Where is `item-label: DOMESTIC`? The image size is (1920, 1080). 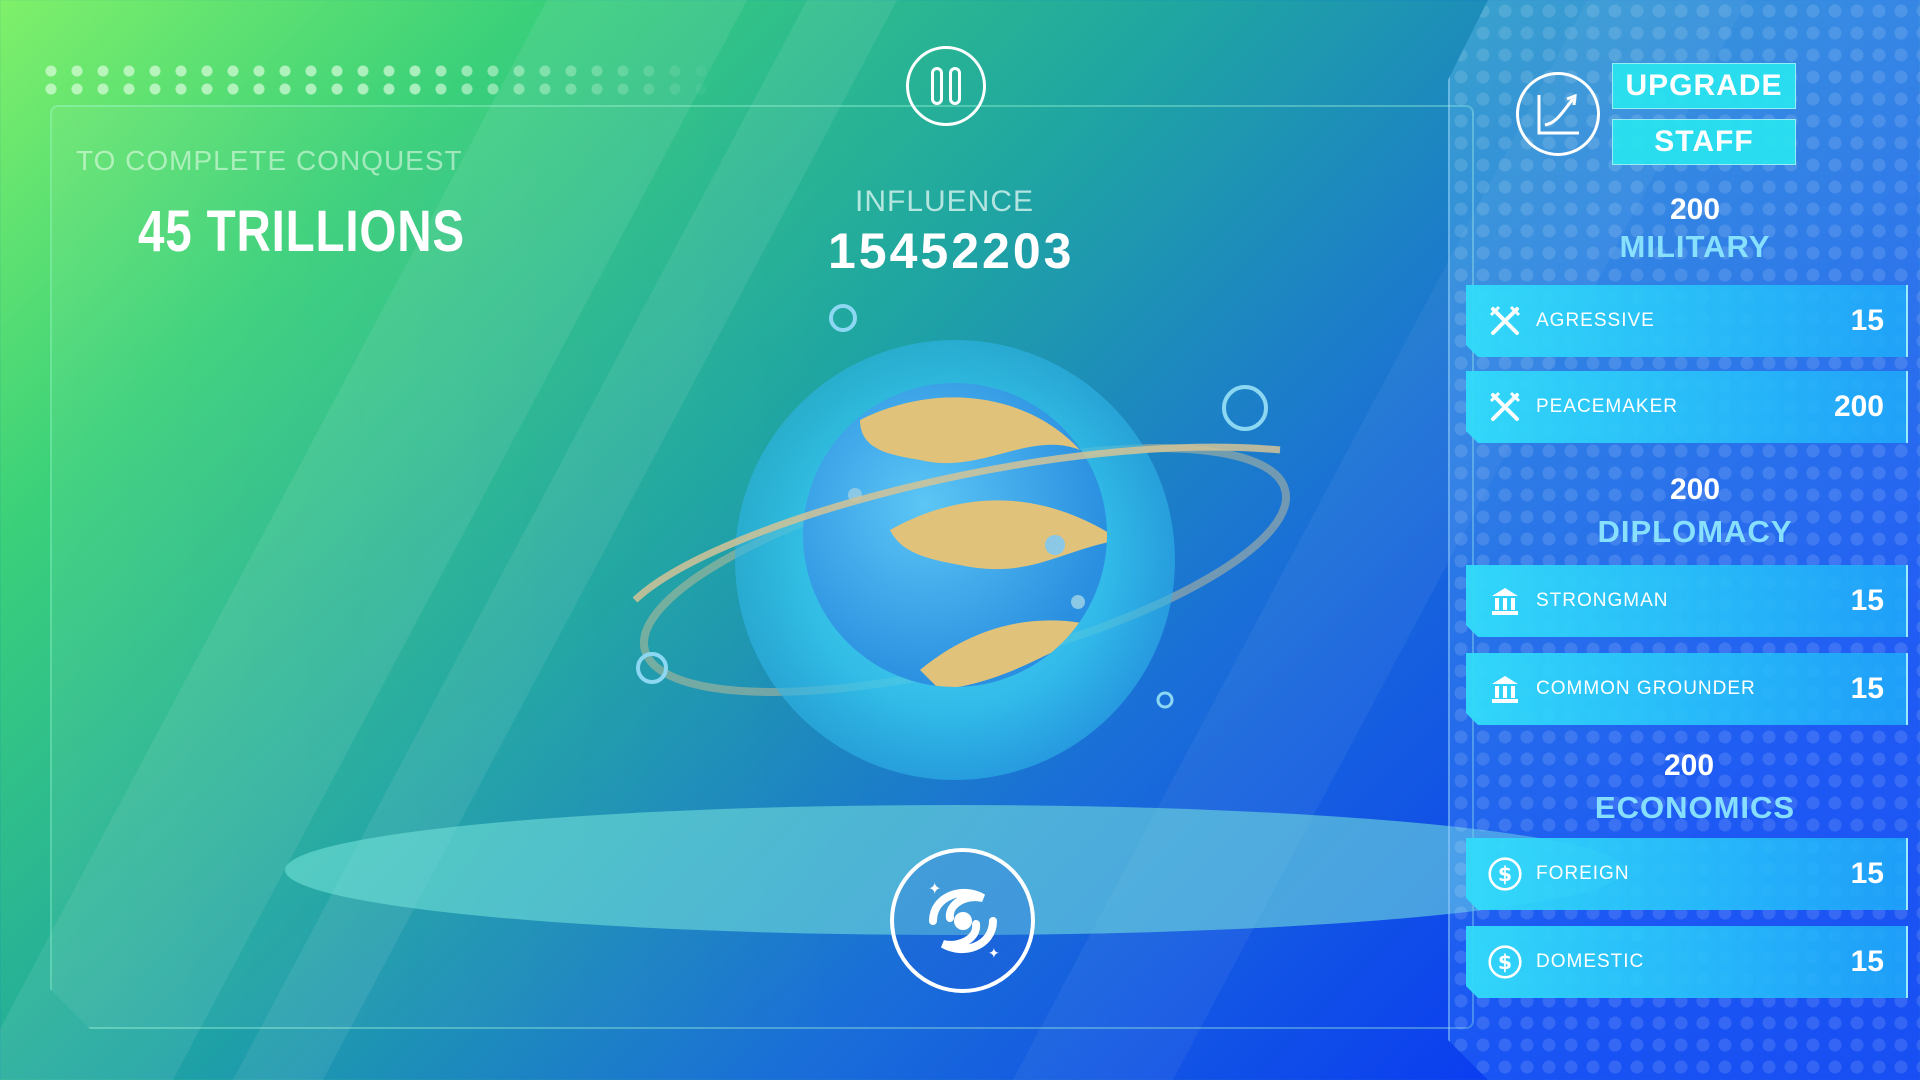
item-label: DOMESTIC is located at coordinates (1590, 961).